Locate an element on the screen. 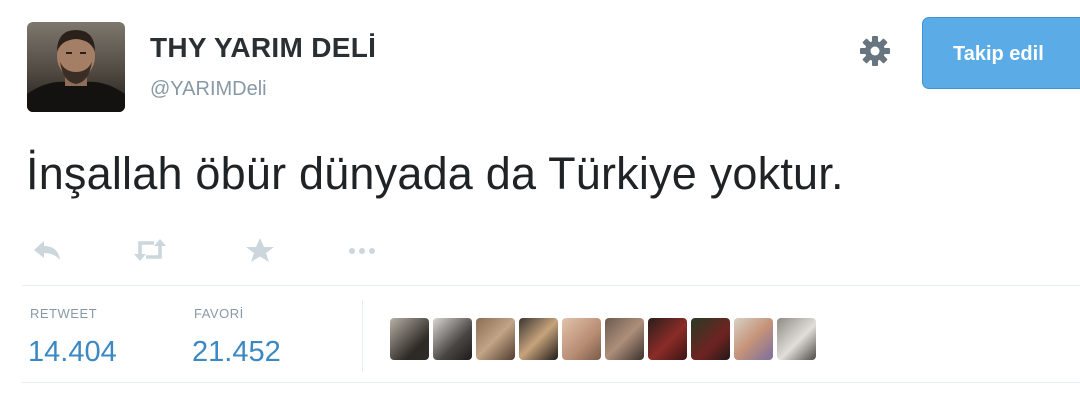 This screenshot has width=1080, height=398. tweet-text: İnşallah öbür dünyada da Türkiye yoktur. is located at coordinates (435, 173).